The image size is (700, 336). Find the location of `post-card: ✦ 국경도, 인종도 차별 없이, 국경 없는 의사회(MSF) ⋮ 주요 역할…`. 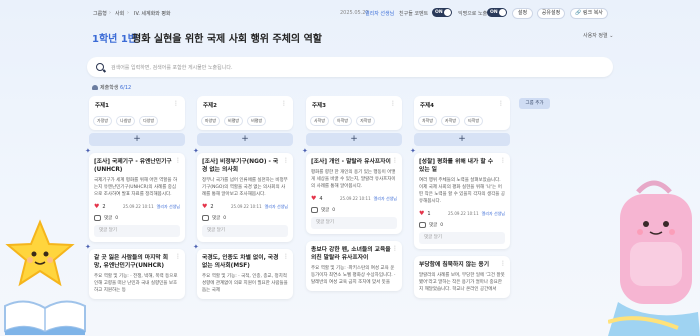

post-card: ✦ 국경도, 인종도 차별 없이, 국경 없는 의사회(MSF) ⋮ 주요 역할… is located at coordinates (243, 271).